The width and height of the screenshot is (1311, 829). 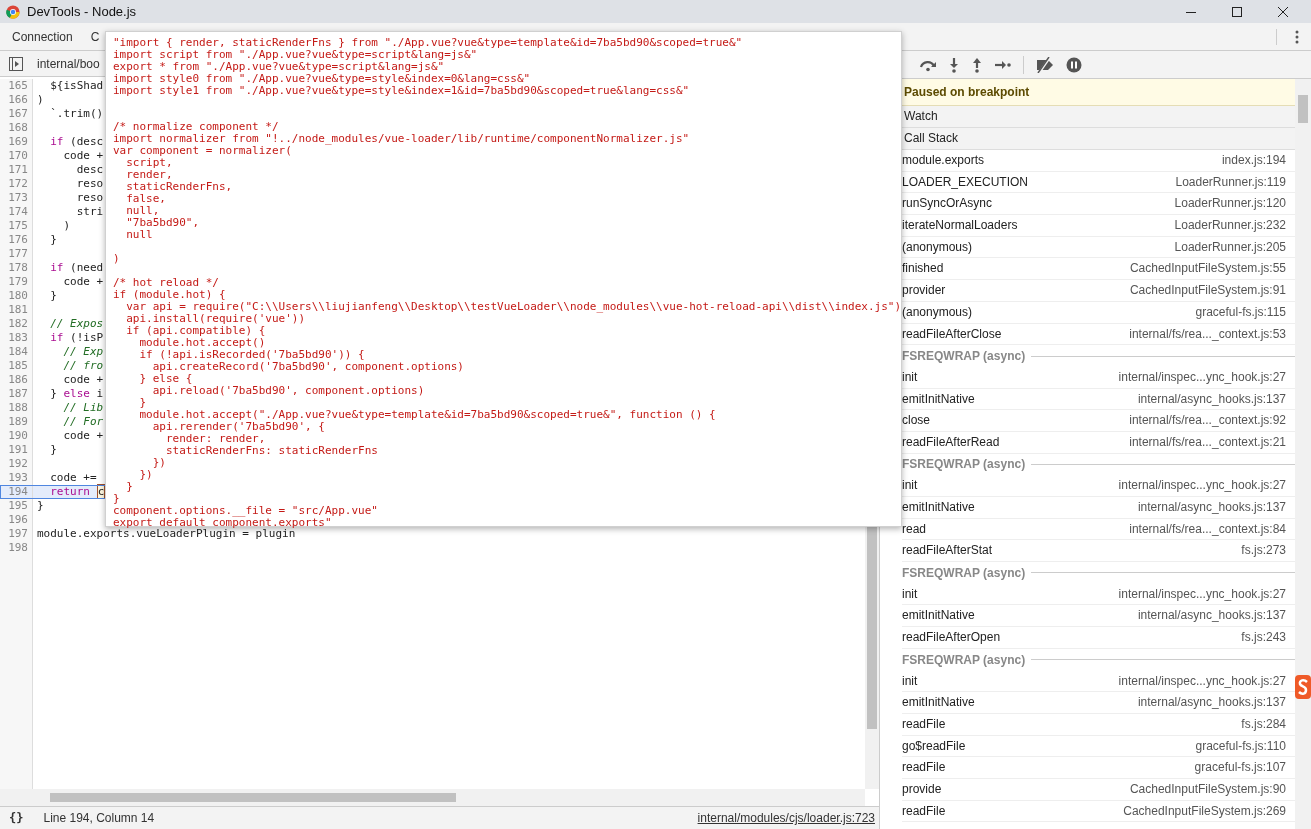 I want to click on code-line: } else i, so click(x=76, y=394).